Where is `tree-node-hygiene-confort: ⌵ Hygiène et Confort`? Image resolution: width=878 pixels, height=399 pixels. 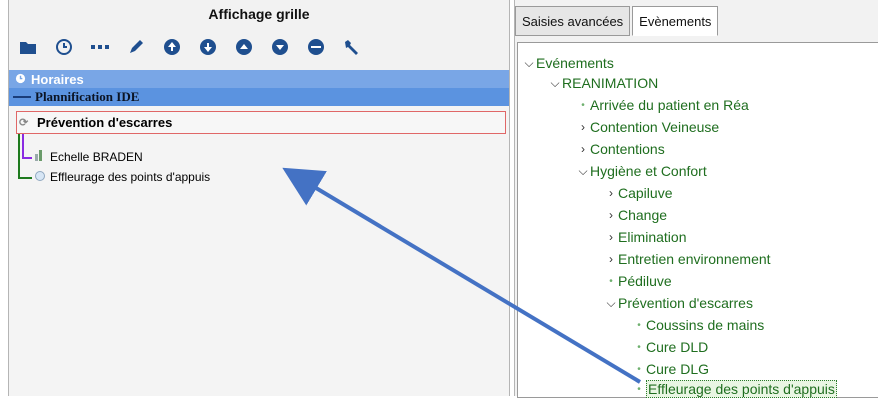
tree-node-hygiene-confort: ⌵ Hygiène et Confort is located at coordinates (641, 171).